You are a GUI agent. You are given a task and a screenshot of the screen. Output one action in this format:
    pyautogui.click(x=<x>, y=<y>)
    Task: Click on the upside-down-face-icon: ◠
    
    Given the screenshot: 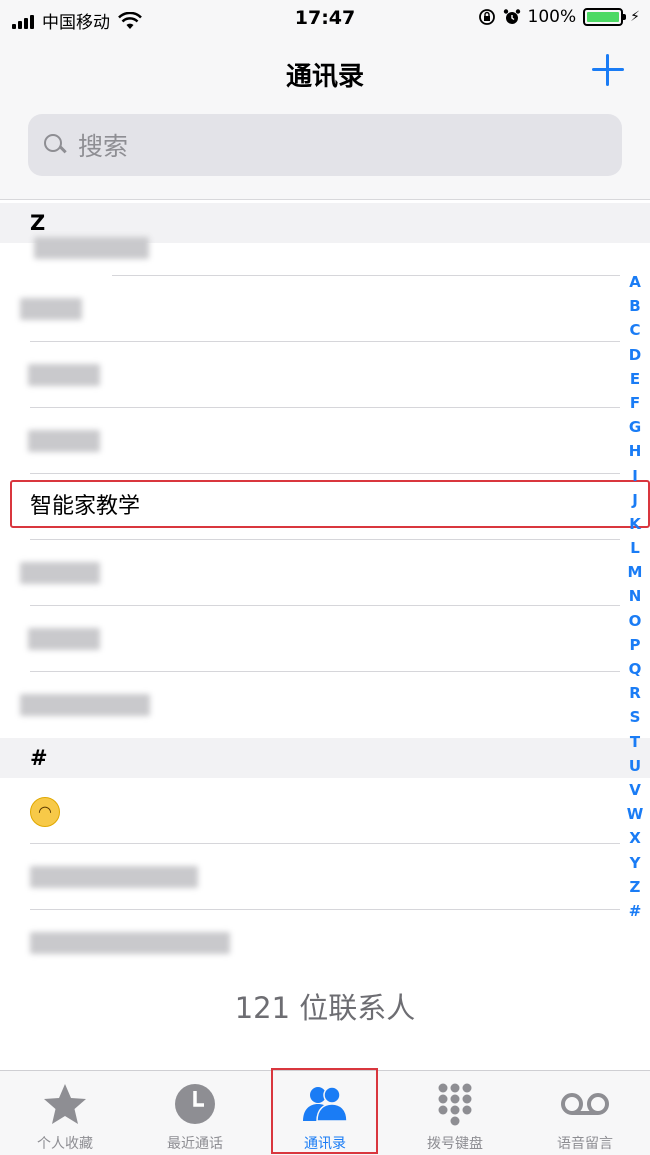 What is the action you would take?
    pyautogui.click(x=45, y=812)
    